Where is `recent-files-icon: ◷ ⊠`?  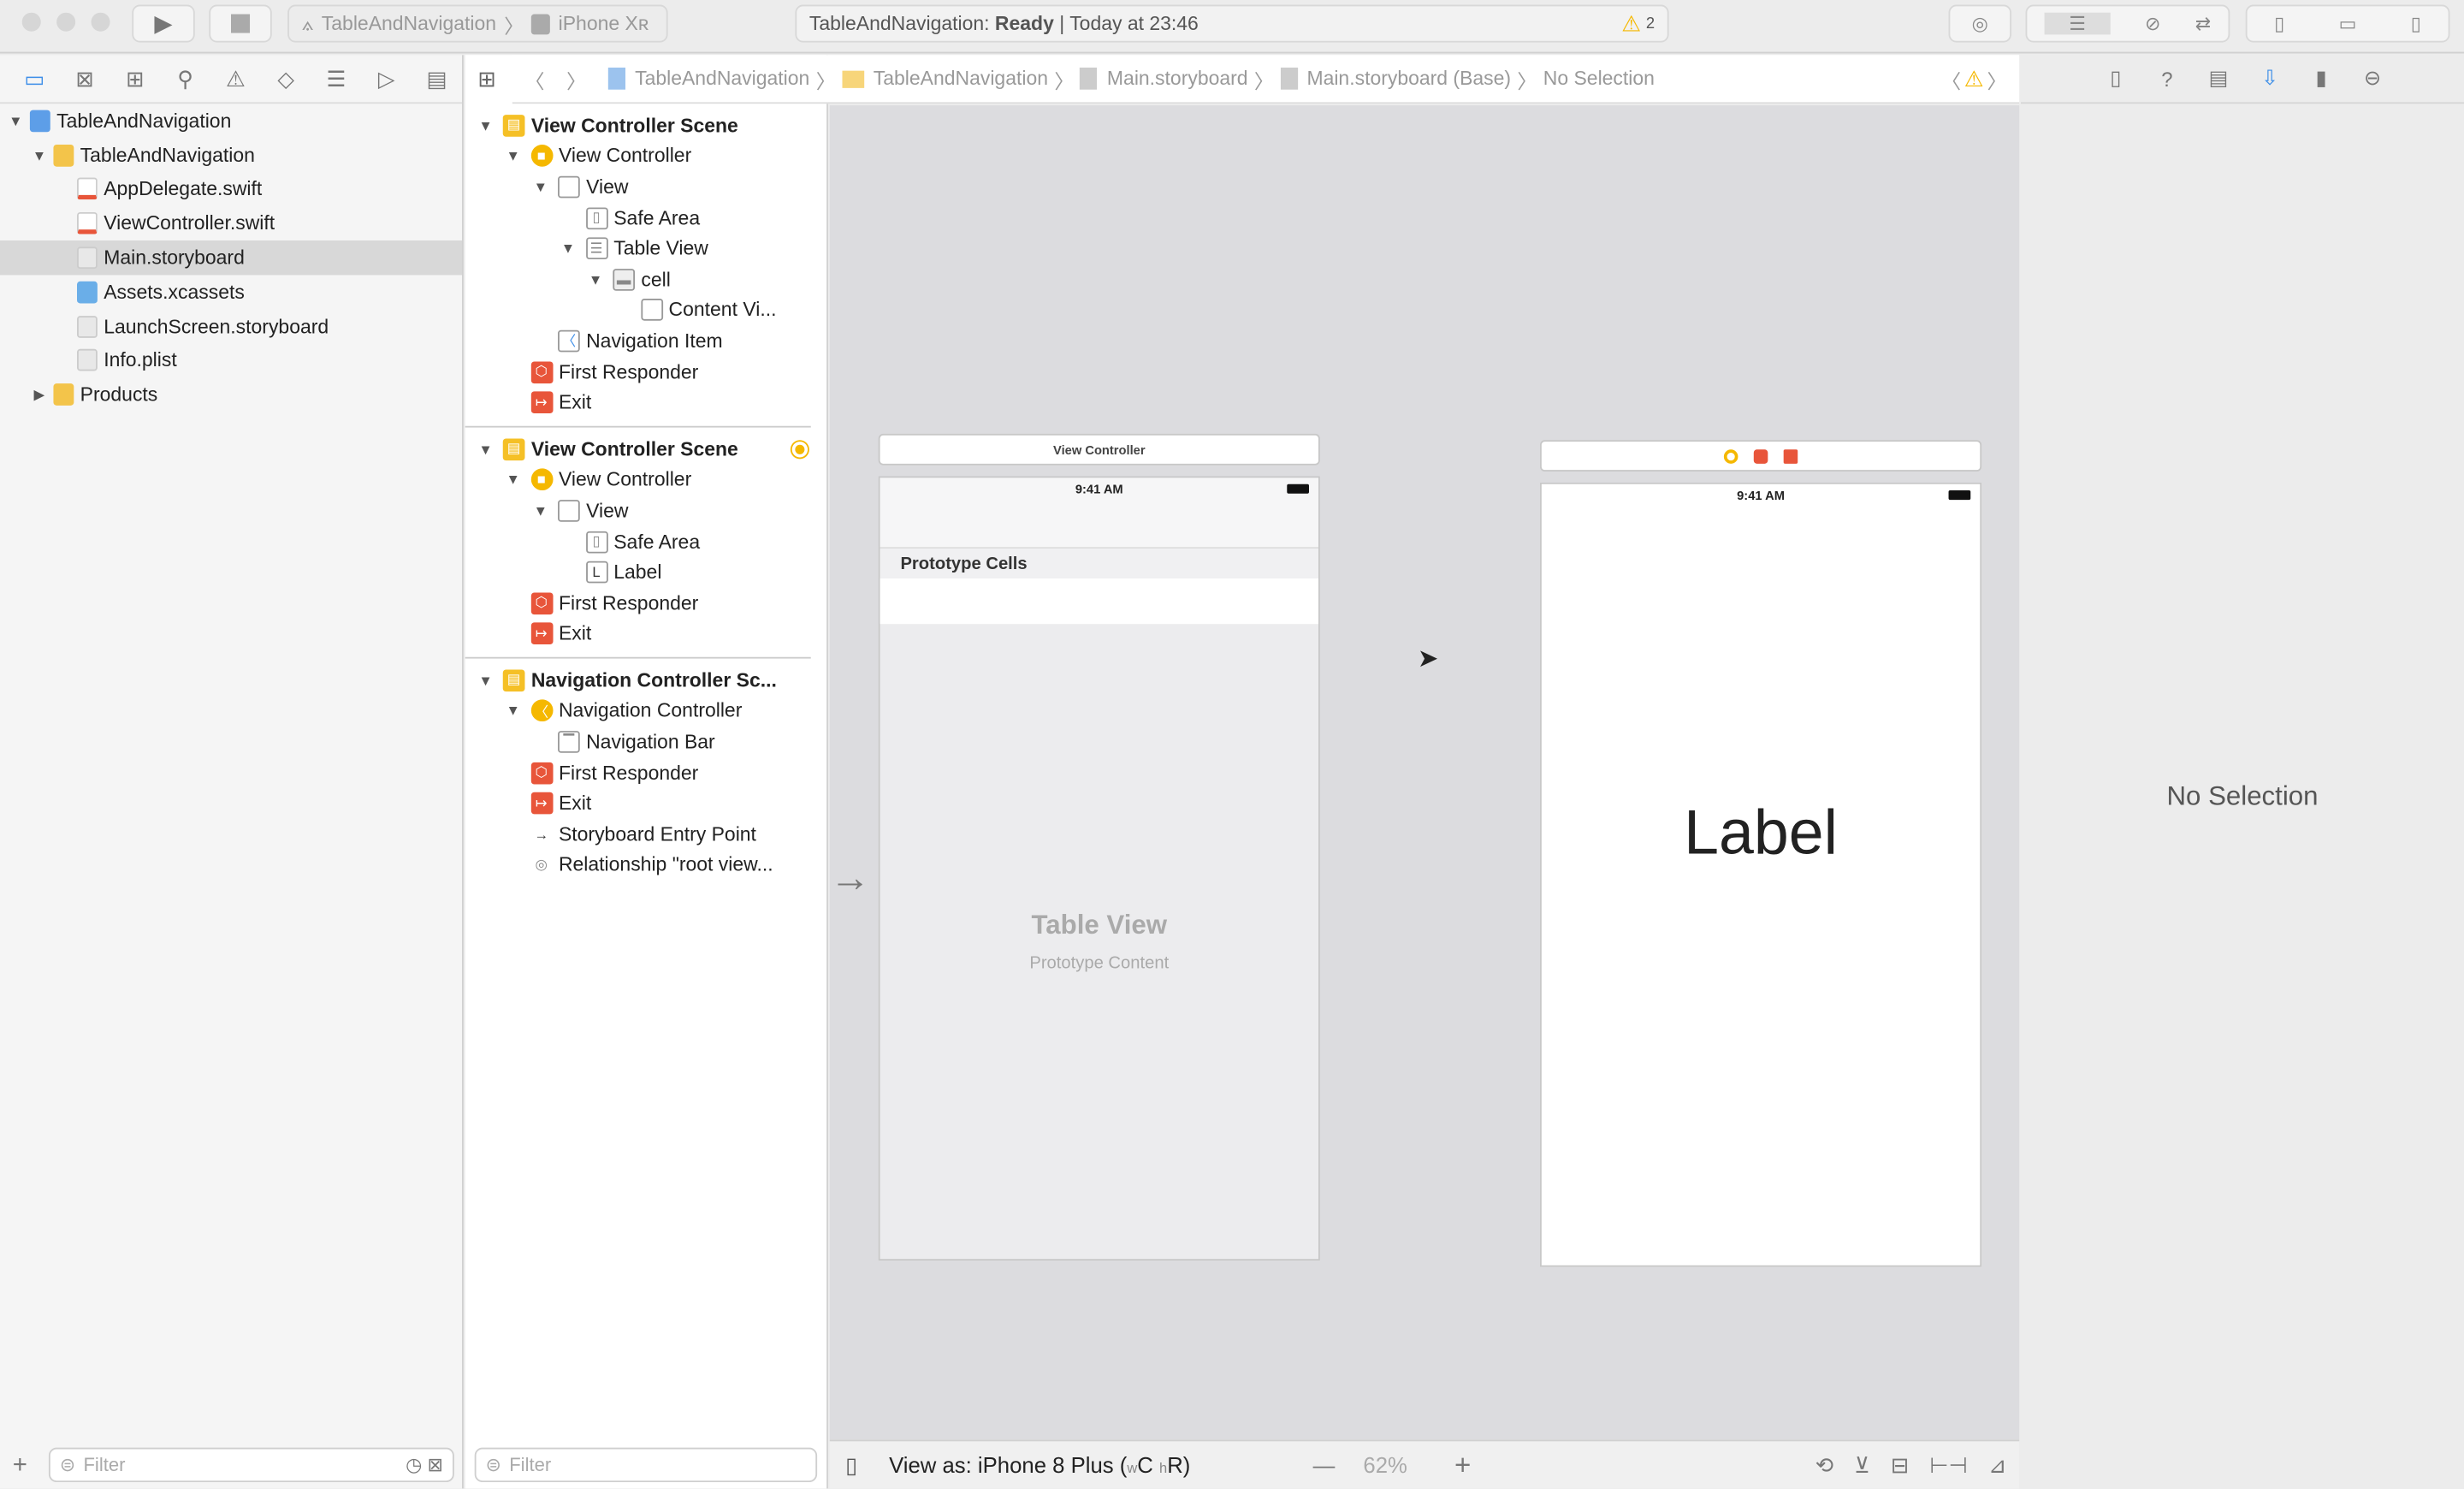
recent-files-icon: ◷ ⊠ is located at coordinates (424, 1465).